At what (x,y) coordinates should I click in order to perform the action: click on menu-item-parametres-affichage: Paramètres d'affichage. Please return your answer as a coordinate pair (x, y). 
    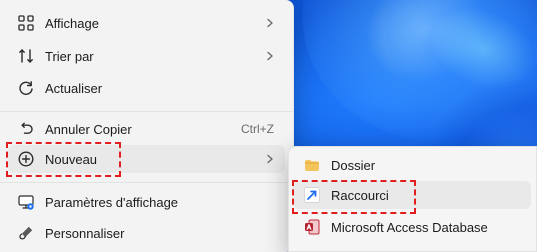
    Looking at the image, I should click on (146, 202).